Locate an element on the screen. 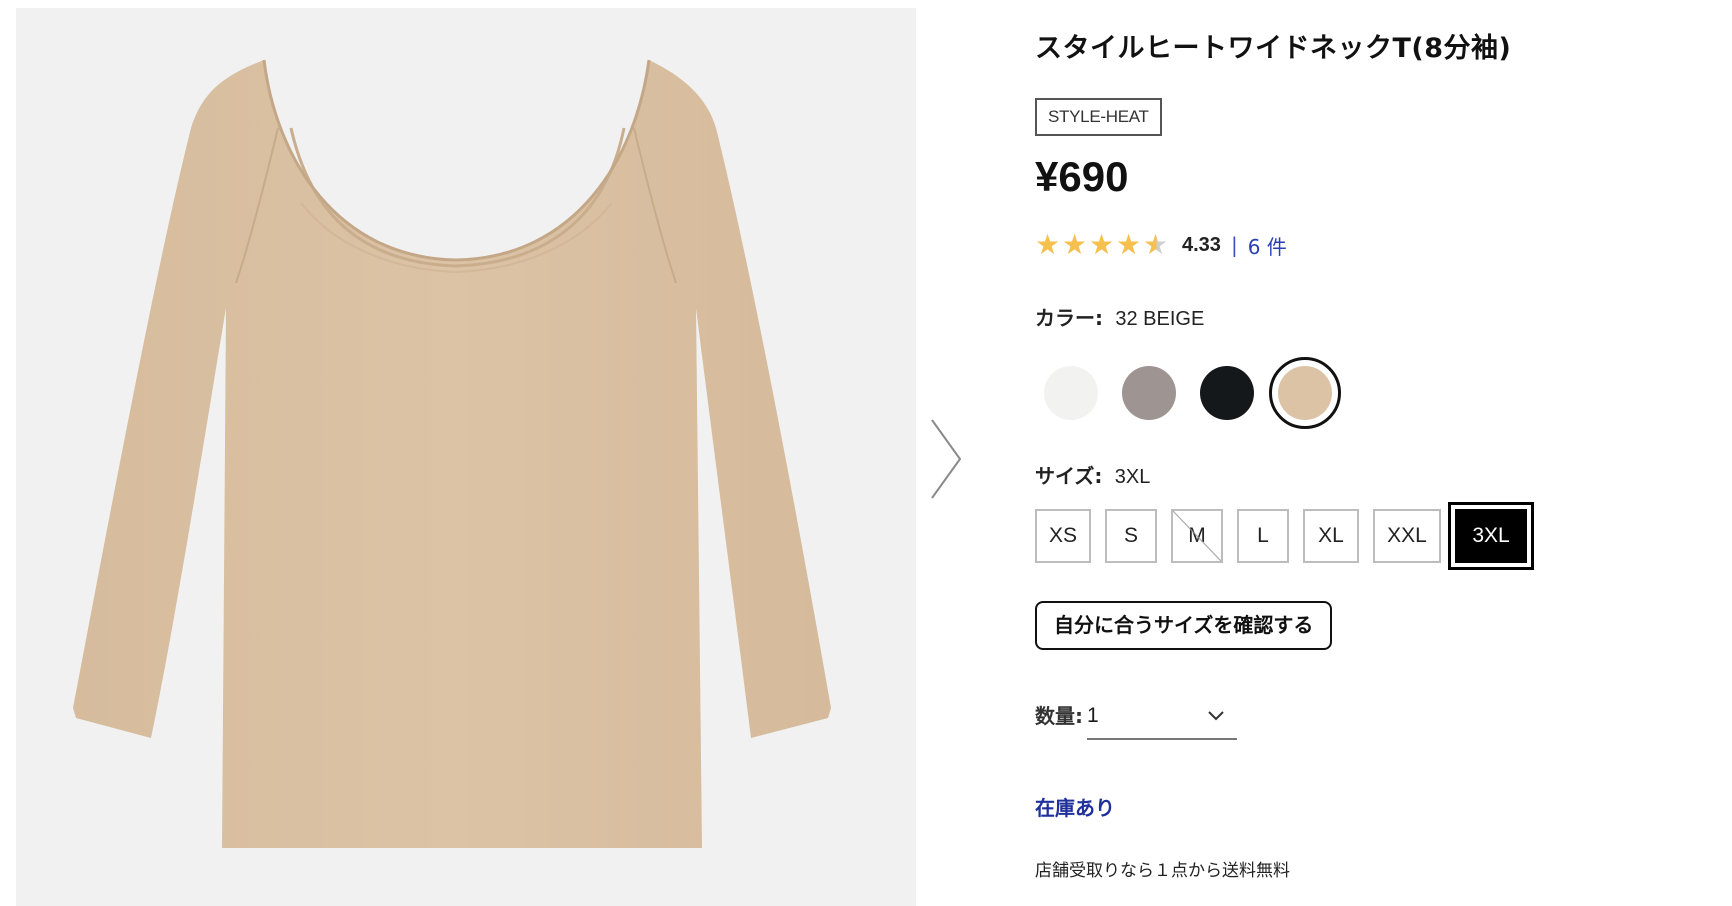 The height and width of the screenshot is (906, 1732). selected-color: 32 BEIGE is located at coordinates (1160, 319).